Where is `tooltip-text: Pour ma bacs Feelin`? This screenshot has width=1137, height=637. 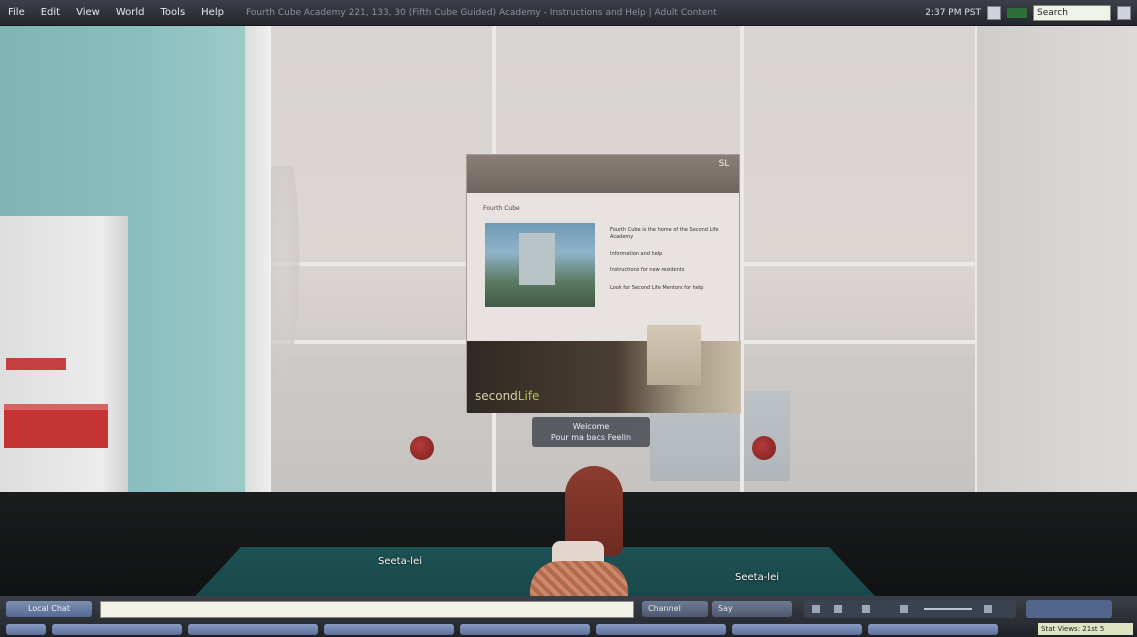 tooltip-text: Pour ma bacs Feelin is located at coordinates (591, 437).